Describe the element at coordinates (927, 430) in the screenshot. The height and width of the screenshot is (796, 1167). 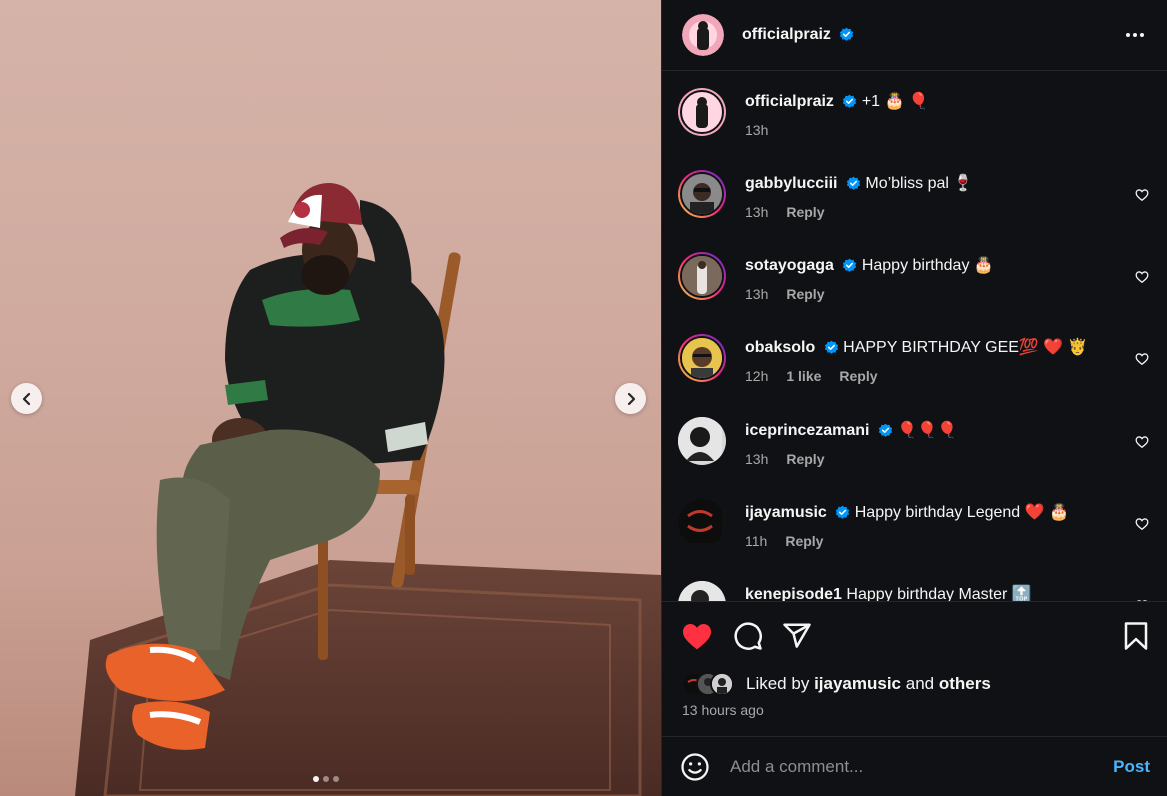
I see `comment-body: 🎈🎈🎈` at that location.